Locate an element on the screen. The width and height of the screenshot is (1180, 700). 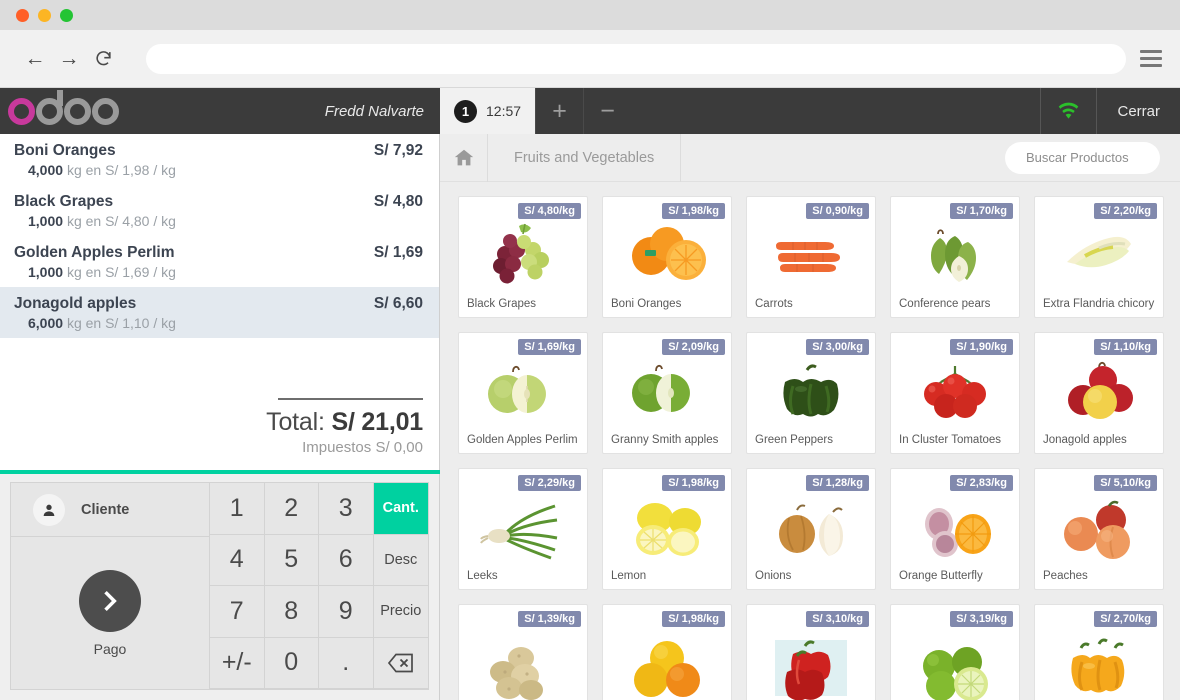
numpad-key-cant: Cant. is located at coordinates (400, 509).